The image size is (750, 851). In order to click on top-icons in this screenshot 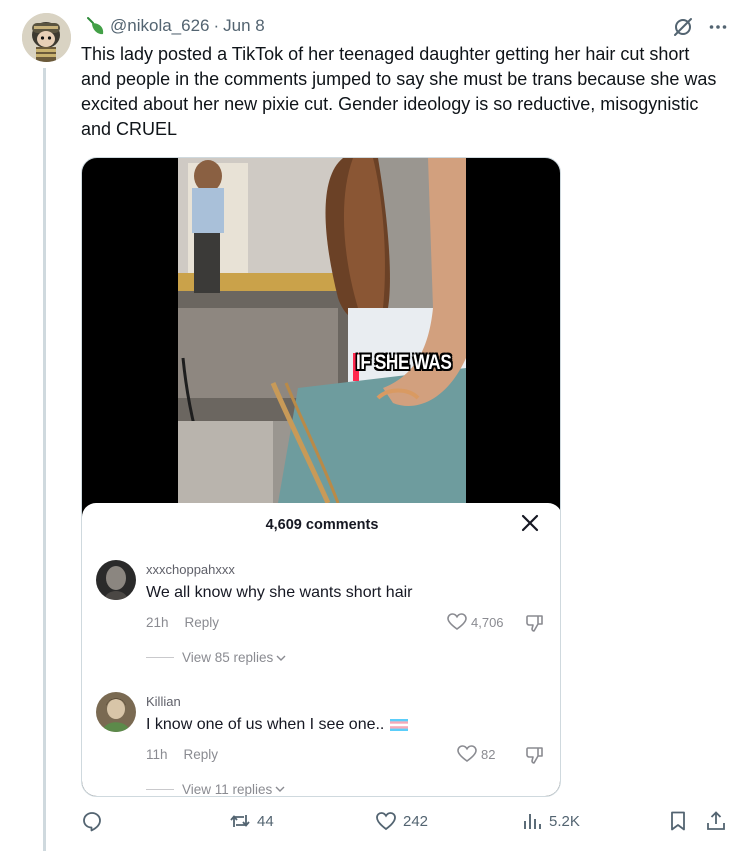, I will do `click(700, 27)`.